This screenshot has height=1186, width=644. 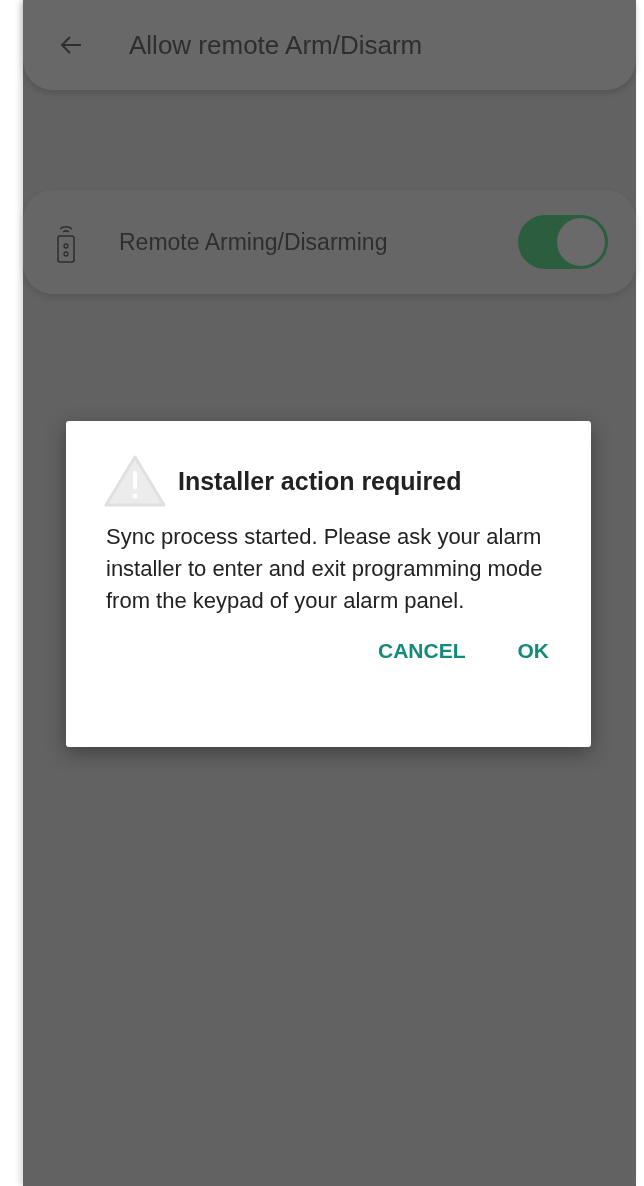 What do you see at coordinates (563, 242) in the screenshot?
I see `toggle-switch` at bounding box center [563, 242].